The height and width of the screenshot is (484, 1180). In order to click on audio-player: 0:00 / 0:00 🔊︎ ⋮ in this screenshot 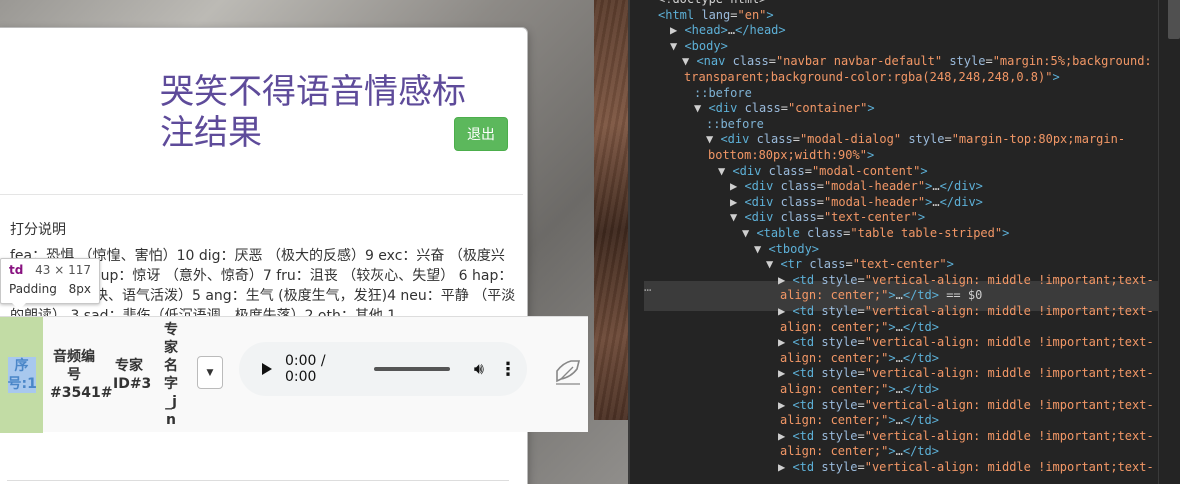, I will do `click(383, 369)`.